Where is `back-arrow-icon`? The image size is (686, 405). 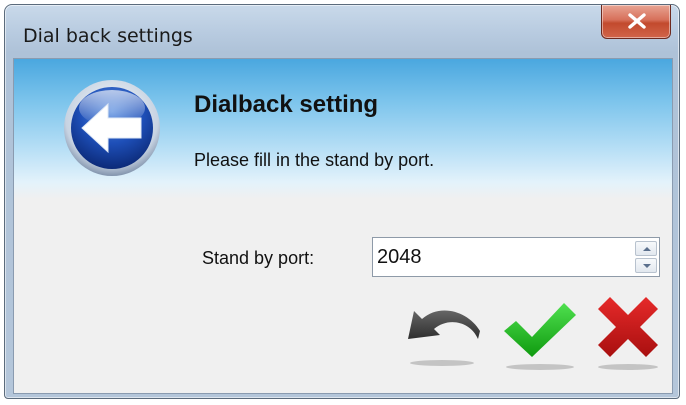
back-arrow-icon is located at coordinates (112, 128).